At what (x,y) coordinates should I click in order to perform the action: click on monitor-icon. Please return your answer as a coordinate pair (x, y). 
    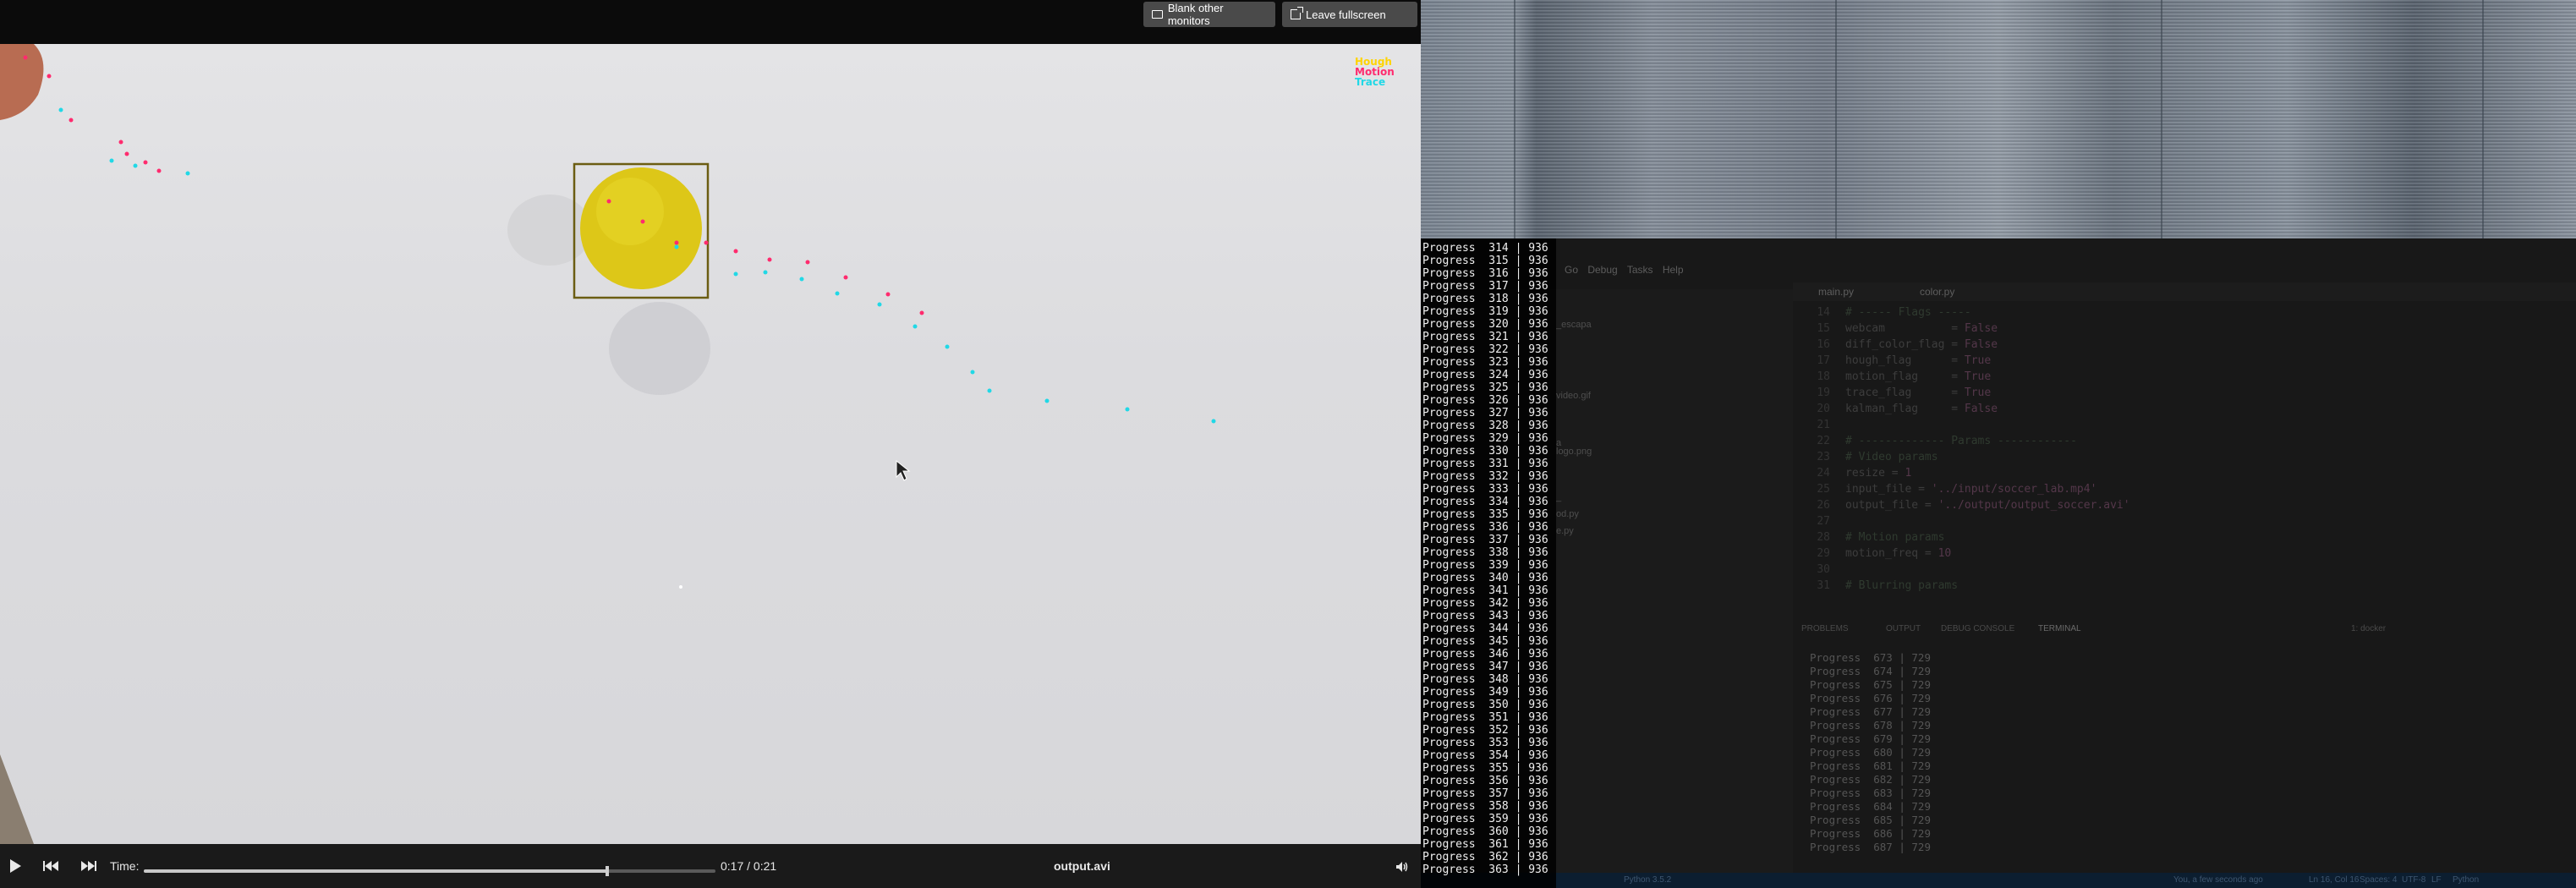
    Looking at the image, I should click on (1157, 14).